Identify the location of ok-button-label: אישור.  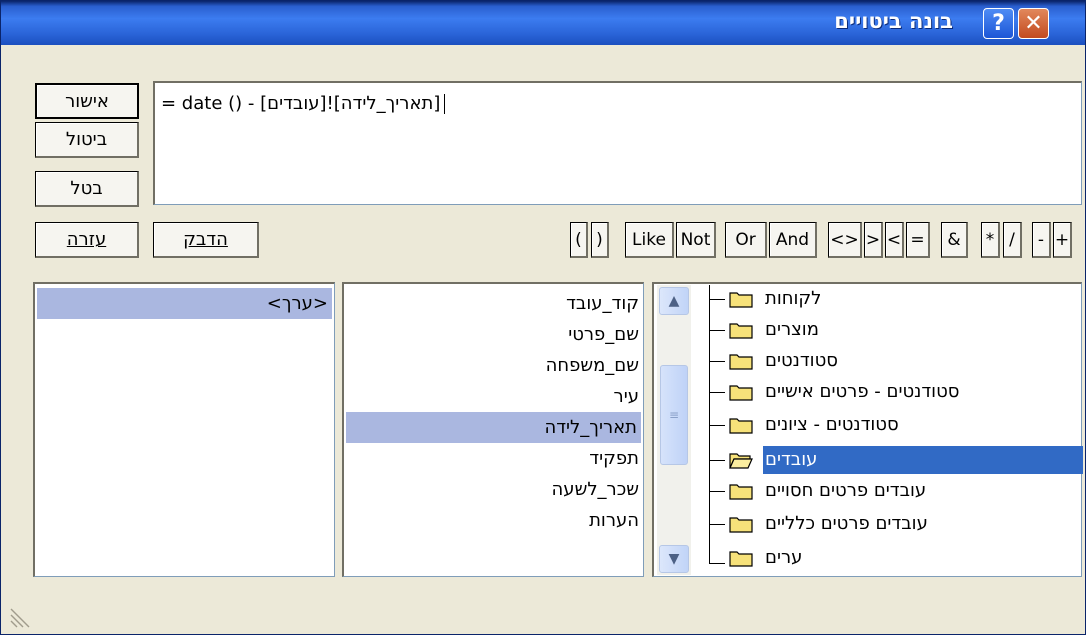
(87, 101).